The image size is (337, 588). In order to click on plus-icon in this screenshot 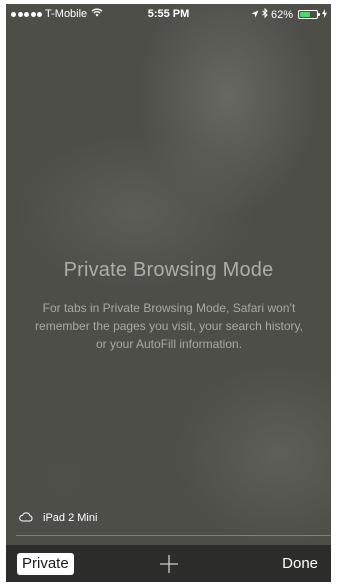, I will do `click(169, 564)`.